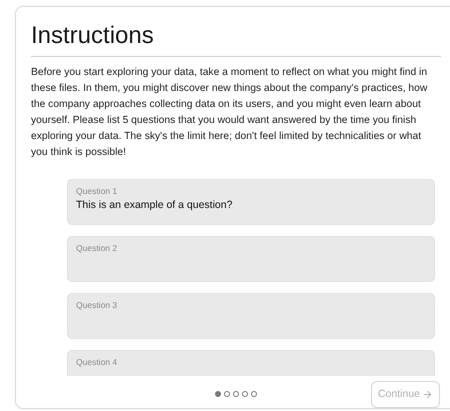 The height and width of the screenshot is (411, 450). I want to click on field-label: Question 4, so click(97, 362).